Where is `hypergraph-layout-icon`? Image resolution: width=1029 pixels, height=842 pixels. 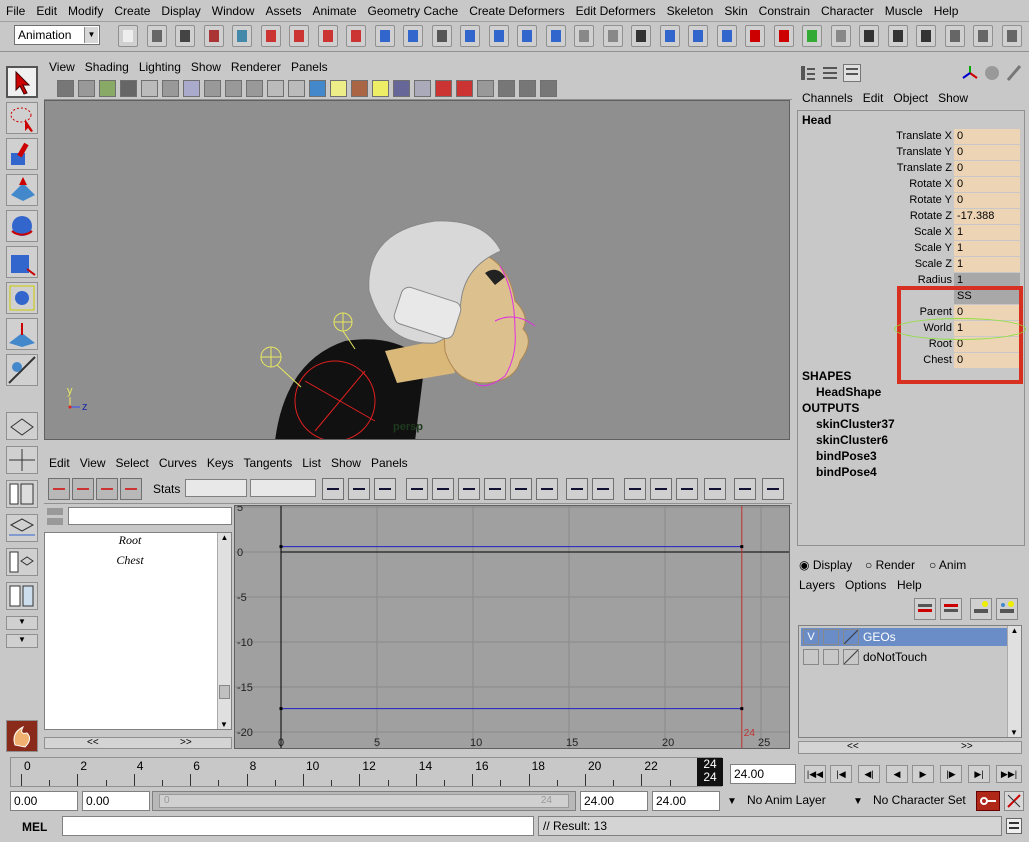
hypergraph-layout-icon is located at coordinates (22, 596).